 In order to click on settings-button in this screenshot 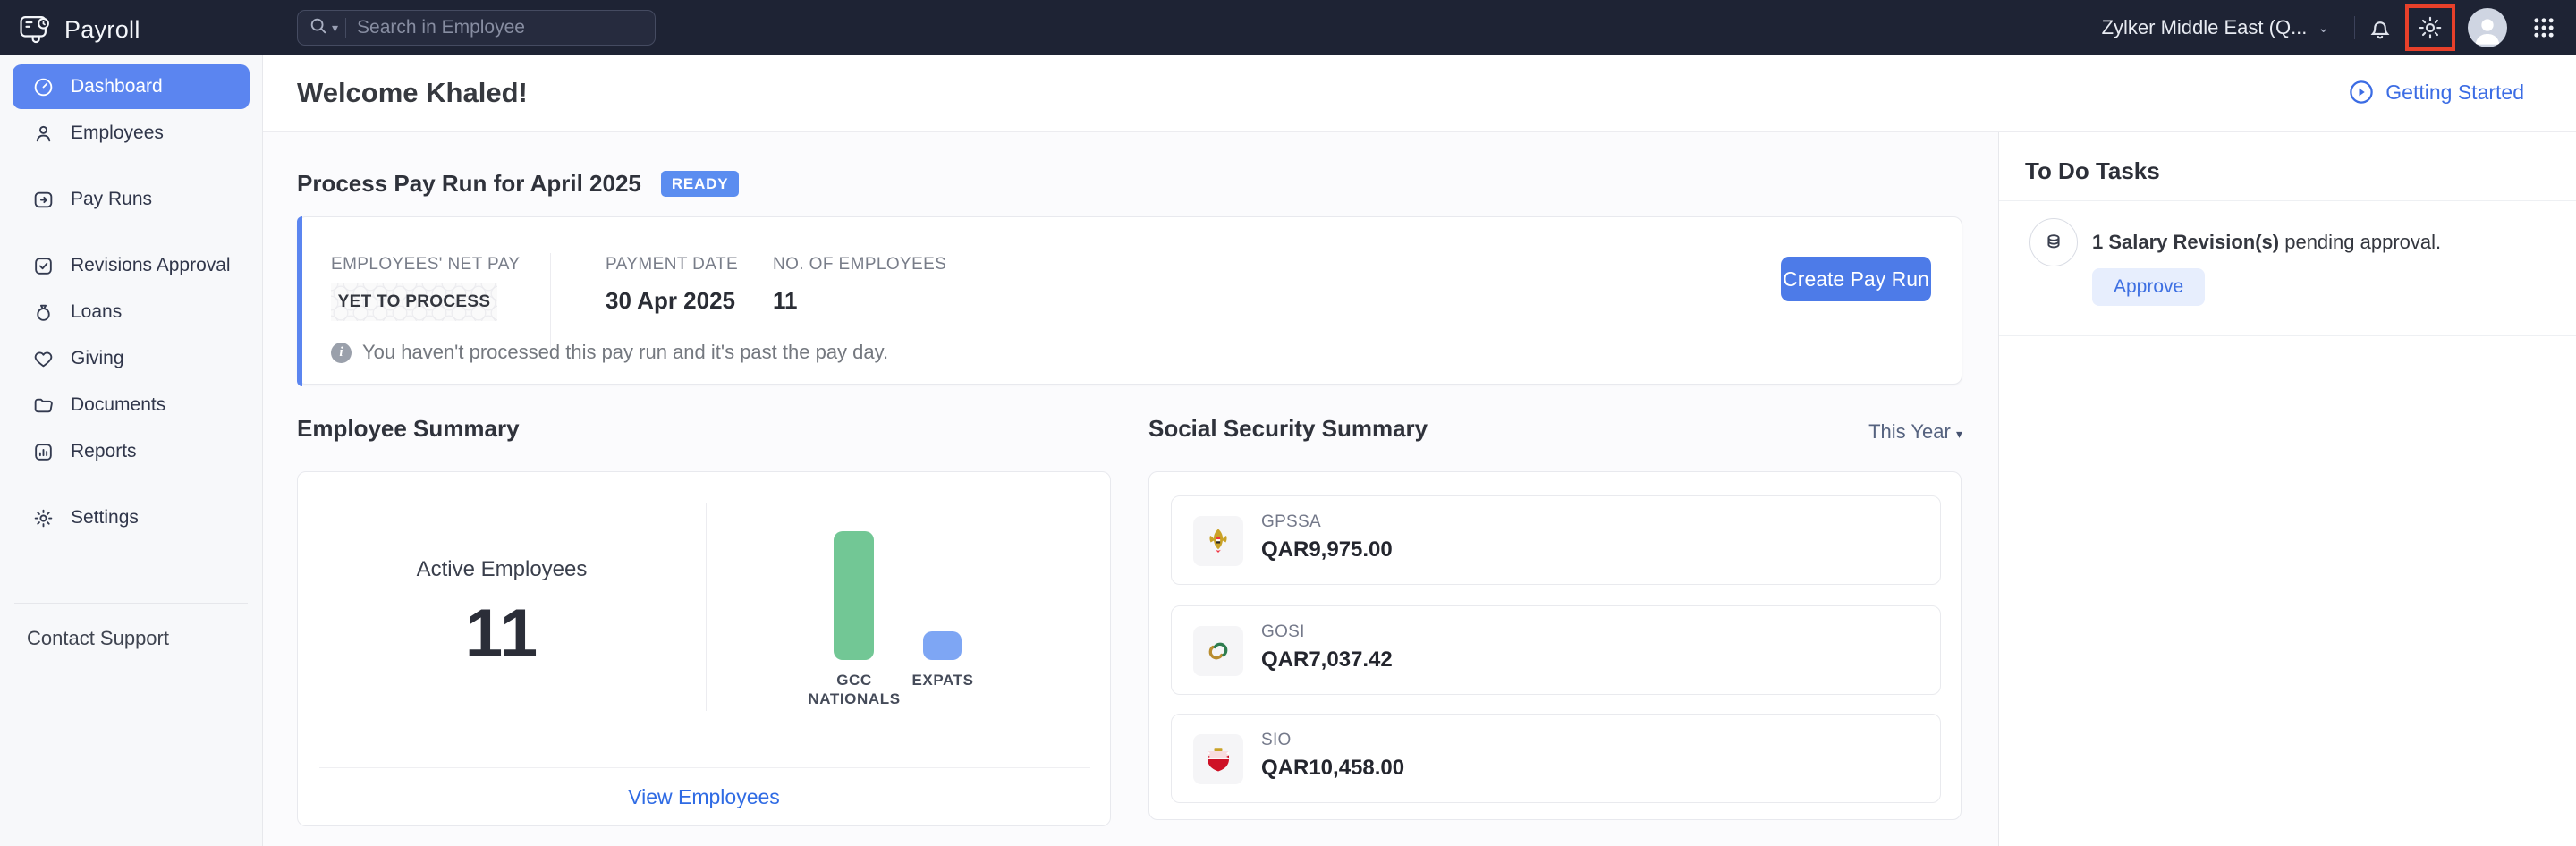, I will do `click(2430, 27)`.